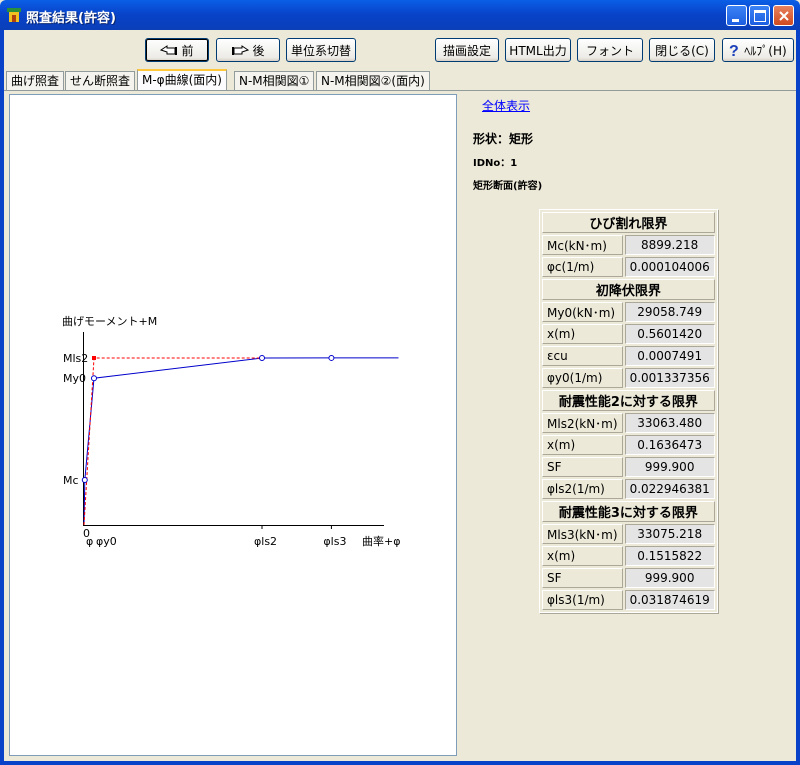 This screenshot has width=800, height=765. What do you see at coordinates (400, 763) in the screenshot?
I see `window-frame-bottom` at bounding box center [400, 763].